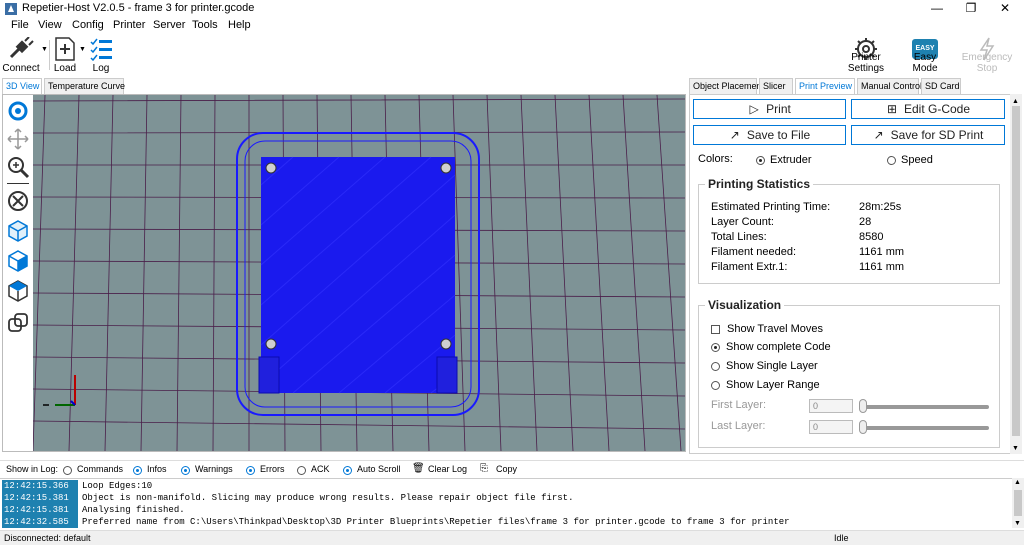 This screenshot has width=1024, height=545. What do you see at coordinates (891, 160) in the screenshot?
I see `color-speed-radio` at bounding box center [891, 160].